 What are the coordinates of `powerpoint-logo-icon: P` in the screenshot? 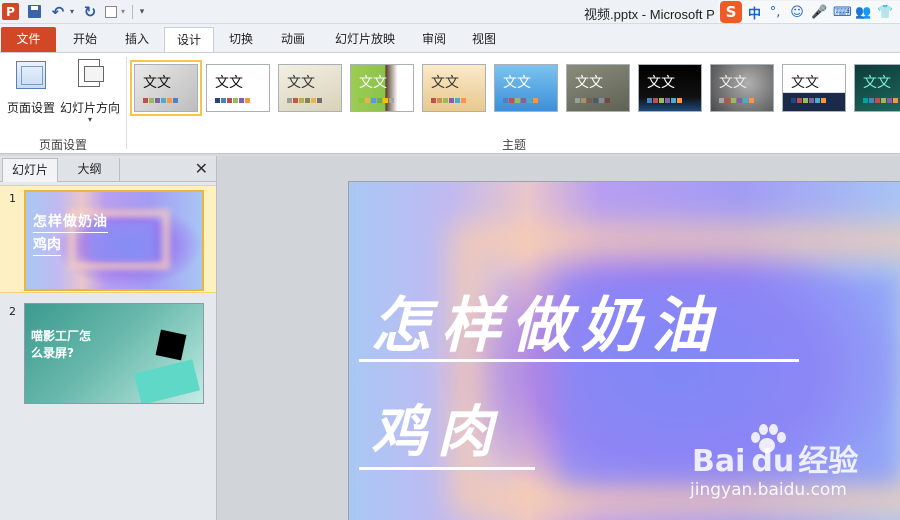 It's located at (10, 11).